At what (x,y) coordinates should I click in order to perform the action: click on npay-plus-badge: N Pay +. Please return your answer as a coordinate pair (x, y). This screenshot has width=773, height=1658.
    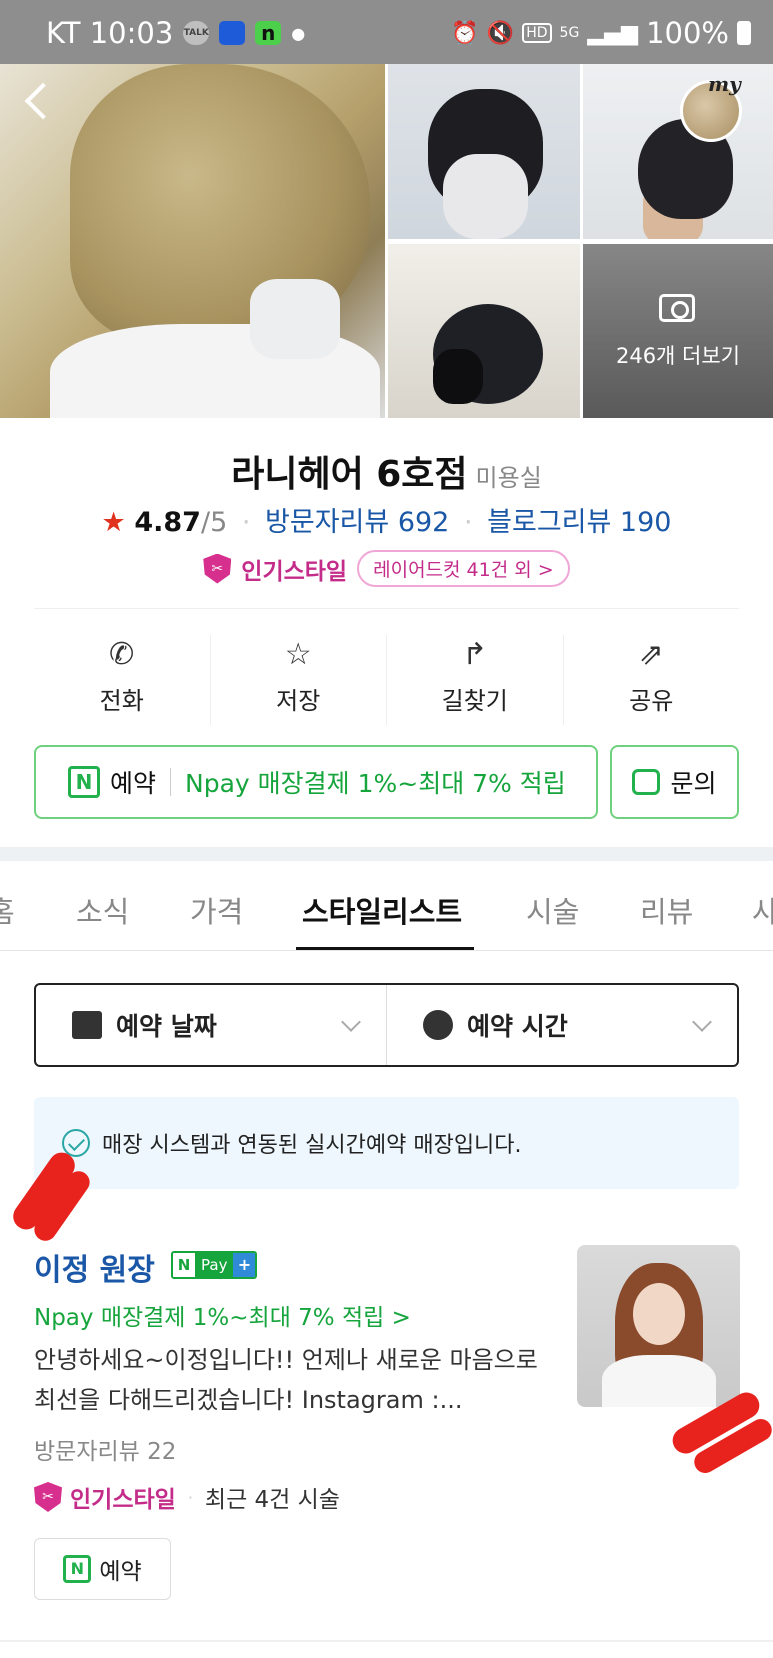
    Looking at the image, I should click on (214, 1265).